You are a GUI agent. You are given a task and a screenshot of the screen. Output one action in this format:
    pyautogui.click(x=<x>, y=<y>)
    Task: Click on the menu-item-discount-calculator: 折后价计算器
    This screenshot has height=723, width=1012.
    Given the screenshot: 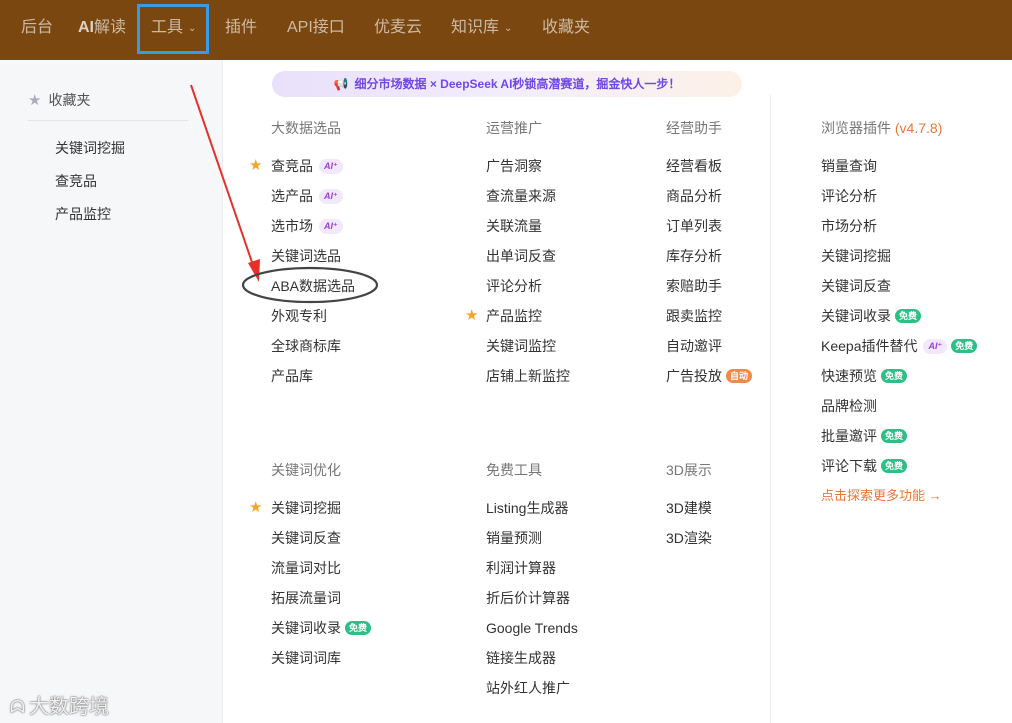 What is the action you would take?
    pyautogui.click(x=528, y=598)
    